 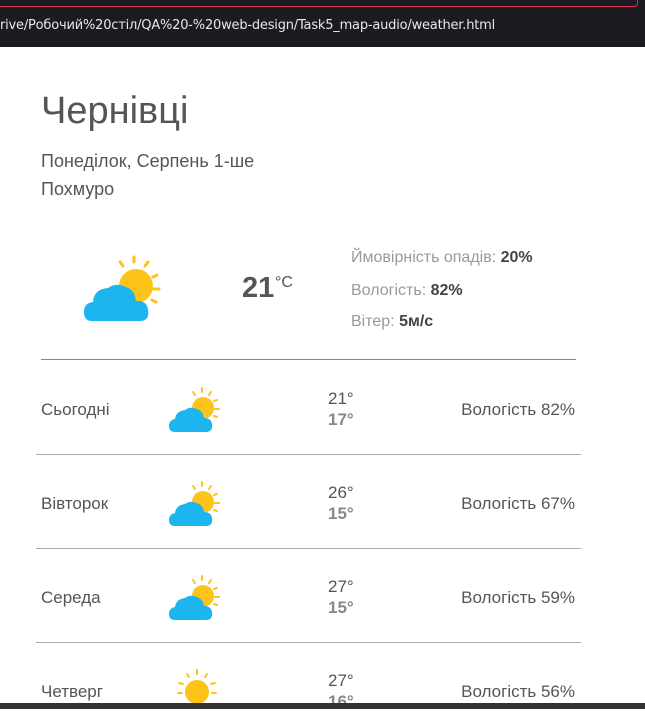 I want to click on humidity-stat: Вологість: 82%, so click(x=407, y=291).